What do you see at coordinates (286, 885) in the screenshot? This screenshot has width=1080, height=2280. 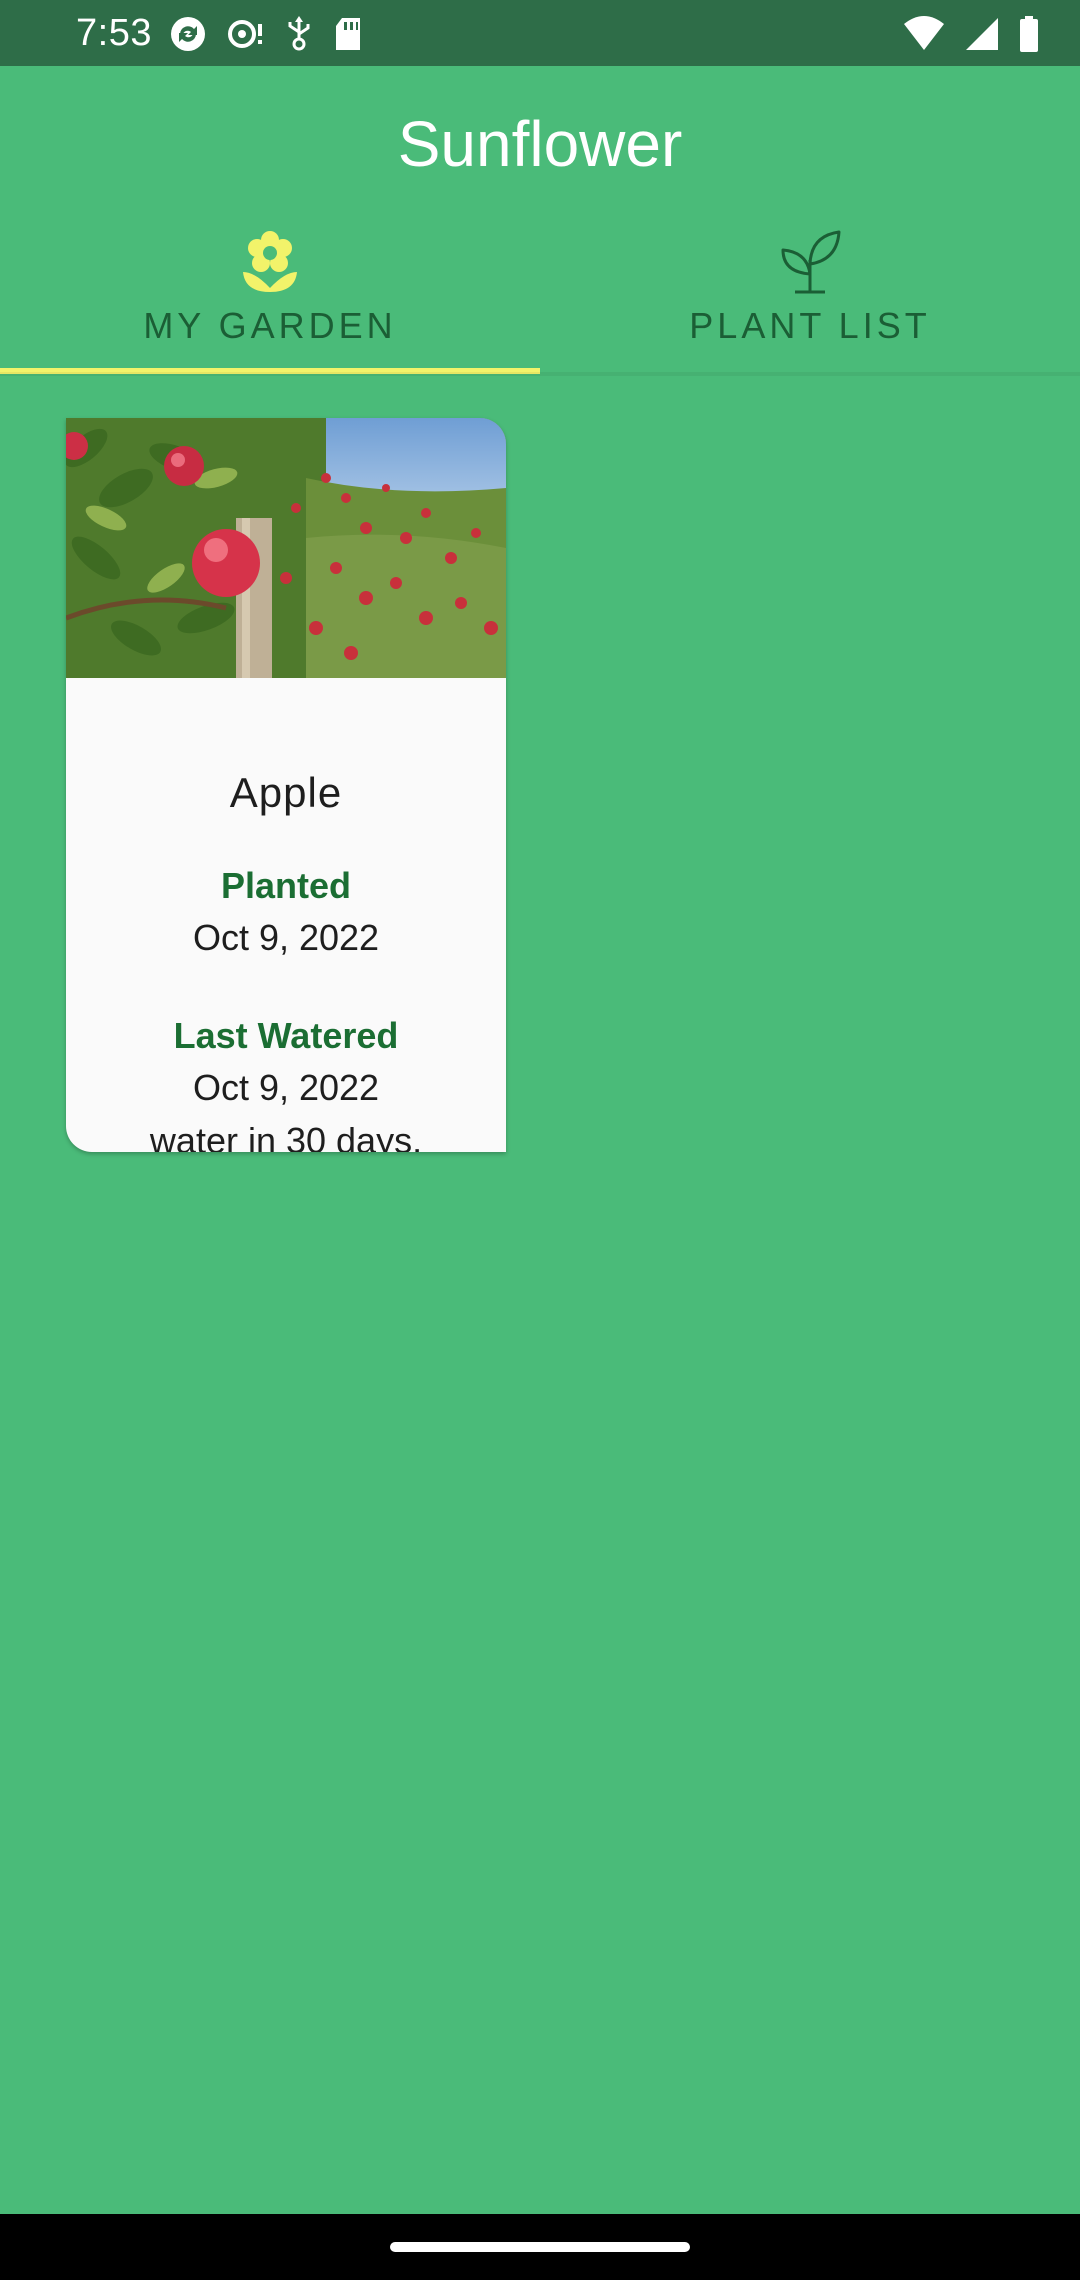 I see `planted-label: Planted` at bounding box center [286, 885].